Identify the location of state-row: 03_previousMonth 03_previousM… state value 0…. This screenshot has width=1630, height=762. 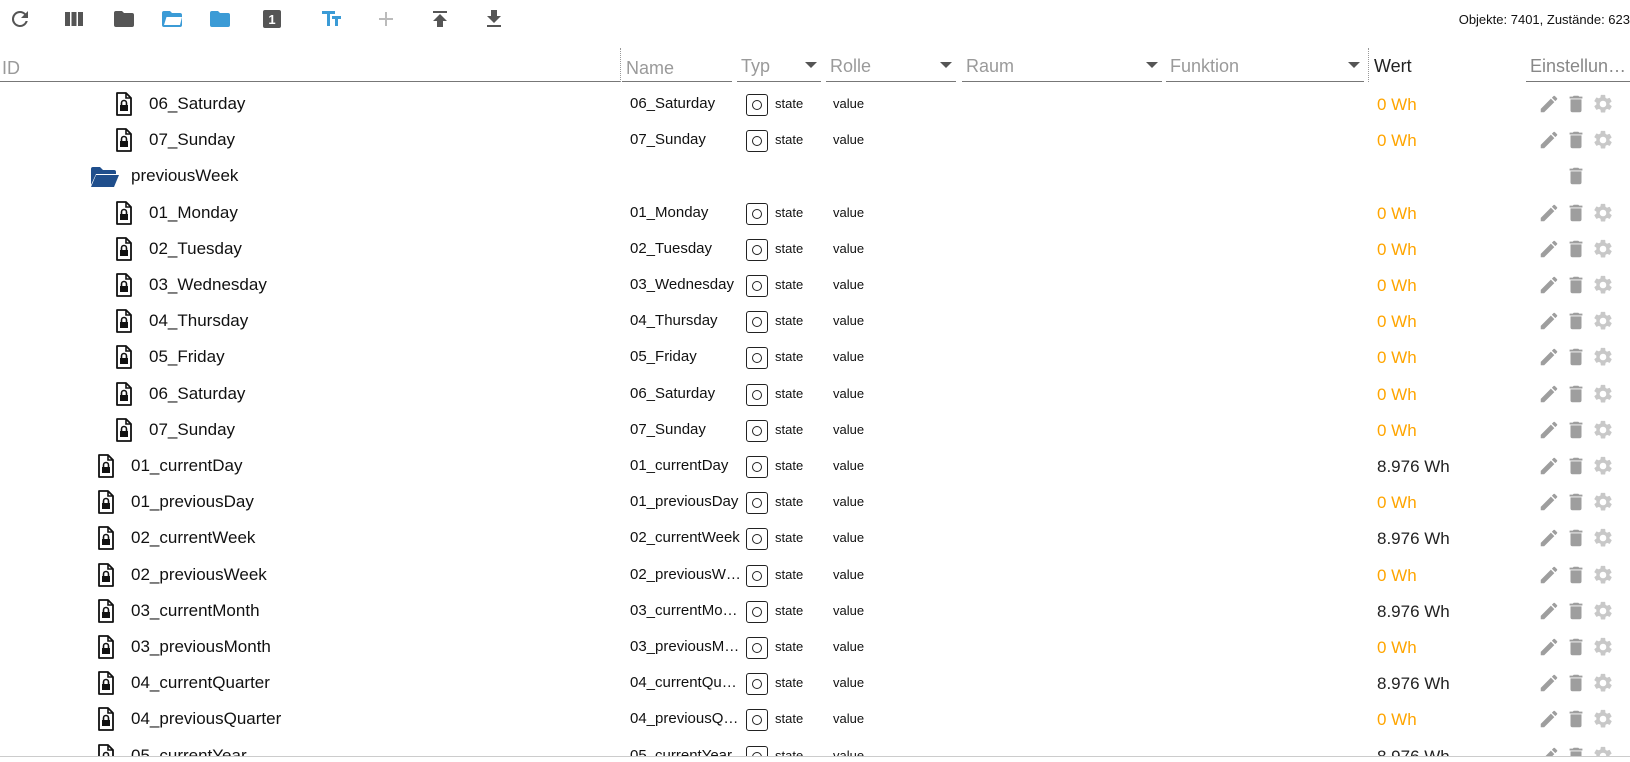
(815, 647).